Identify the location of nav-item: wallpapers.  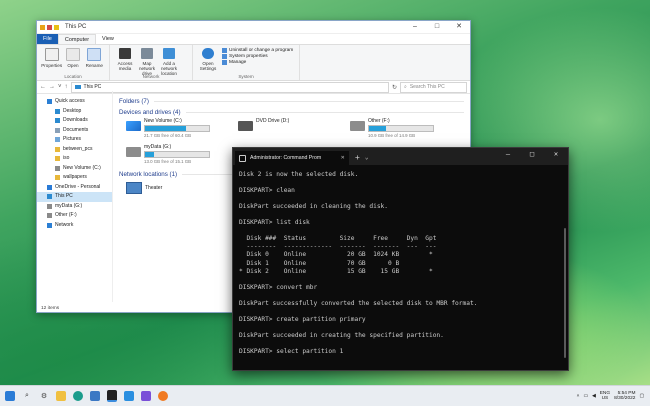
(74, 178).